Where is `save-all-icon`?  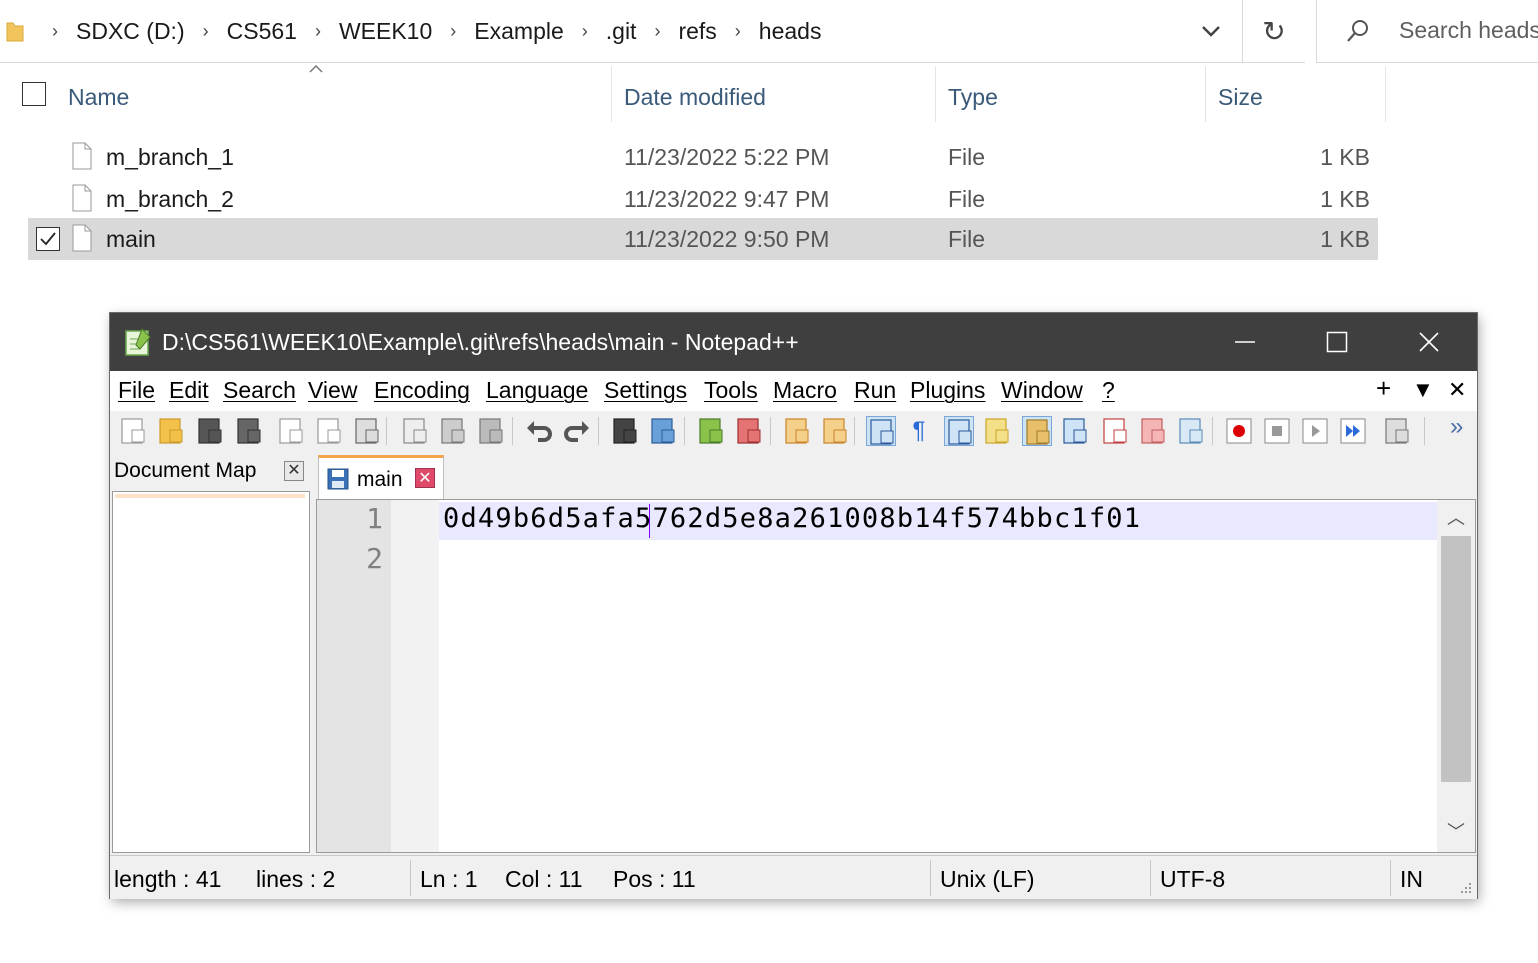
save-all-icon is located at coordinates (249, 431).